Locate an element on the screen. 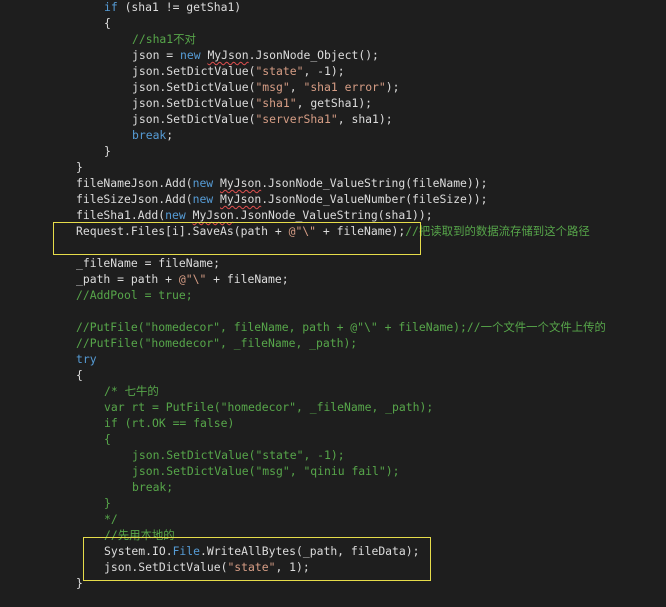 The height and width of the screenshot is (607, 666). code-line: _path = path + @"\" + fileName; is located at coordinates (182, 279).